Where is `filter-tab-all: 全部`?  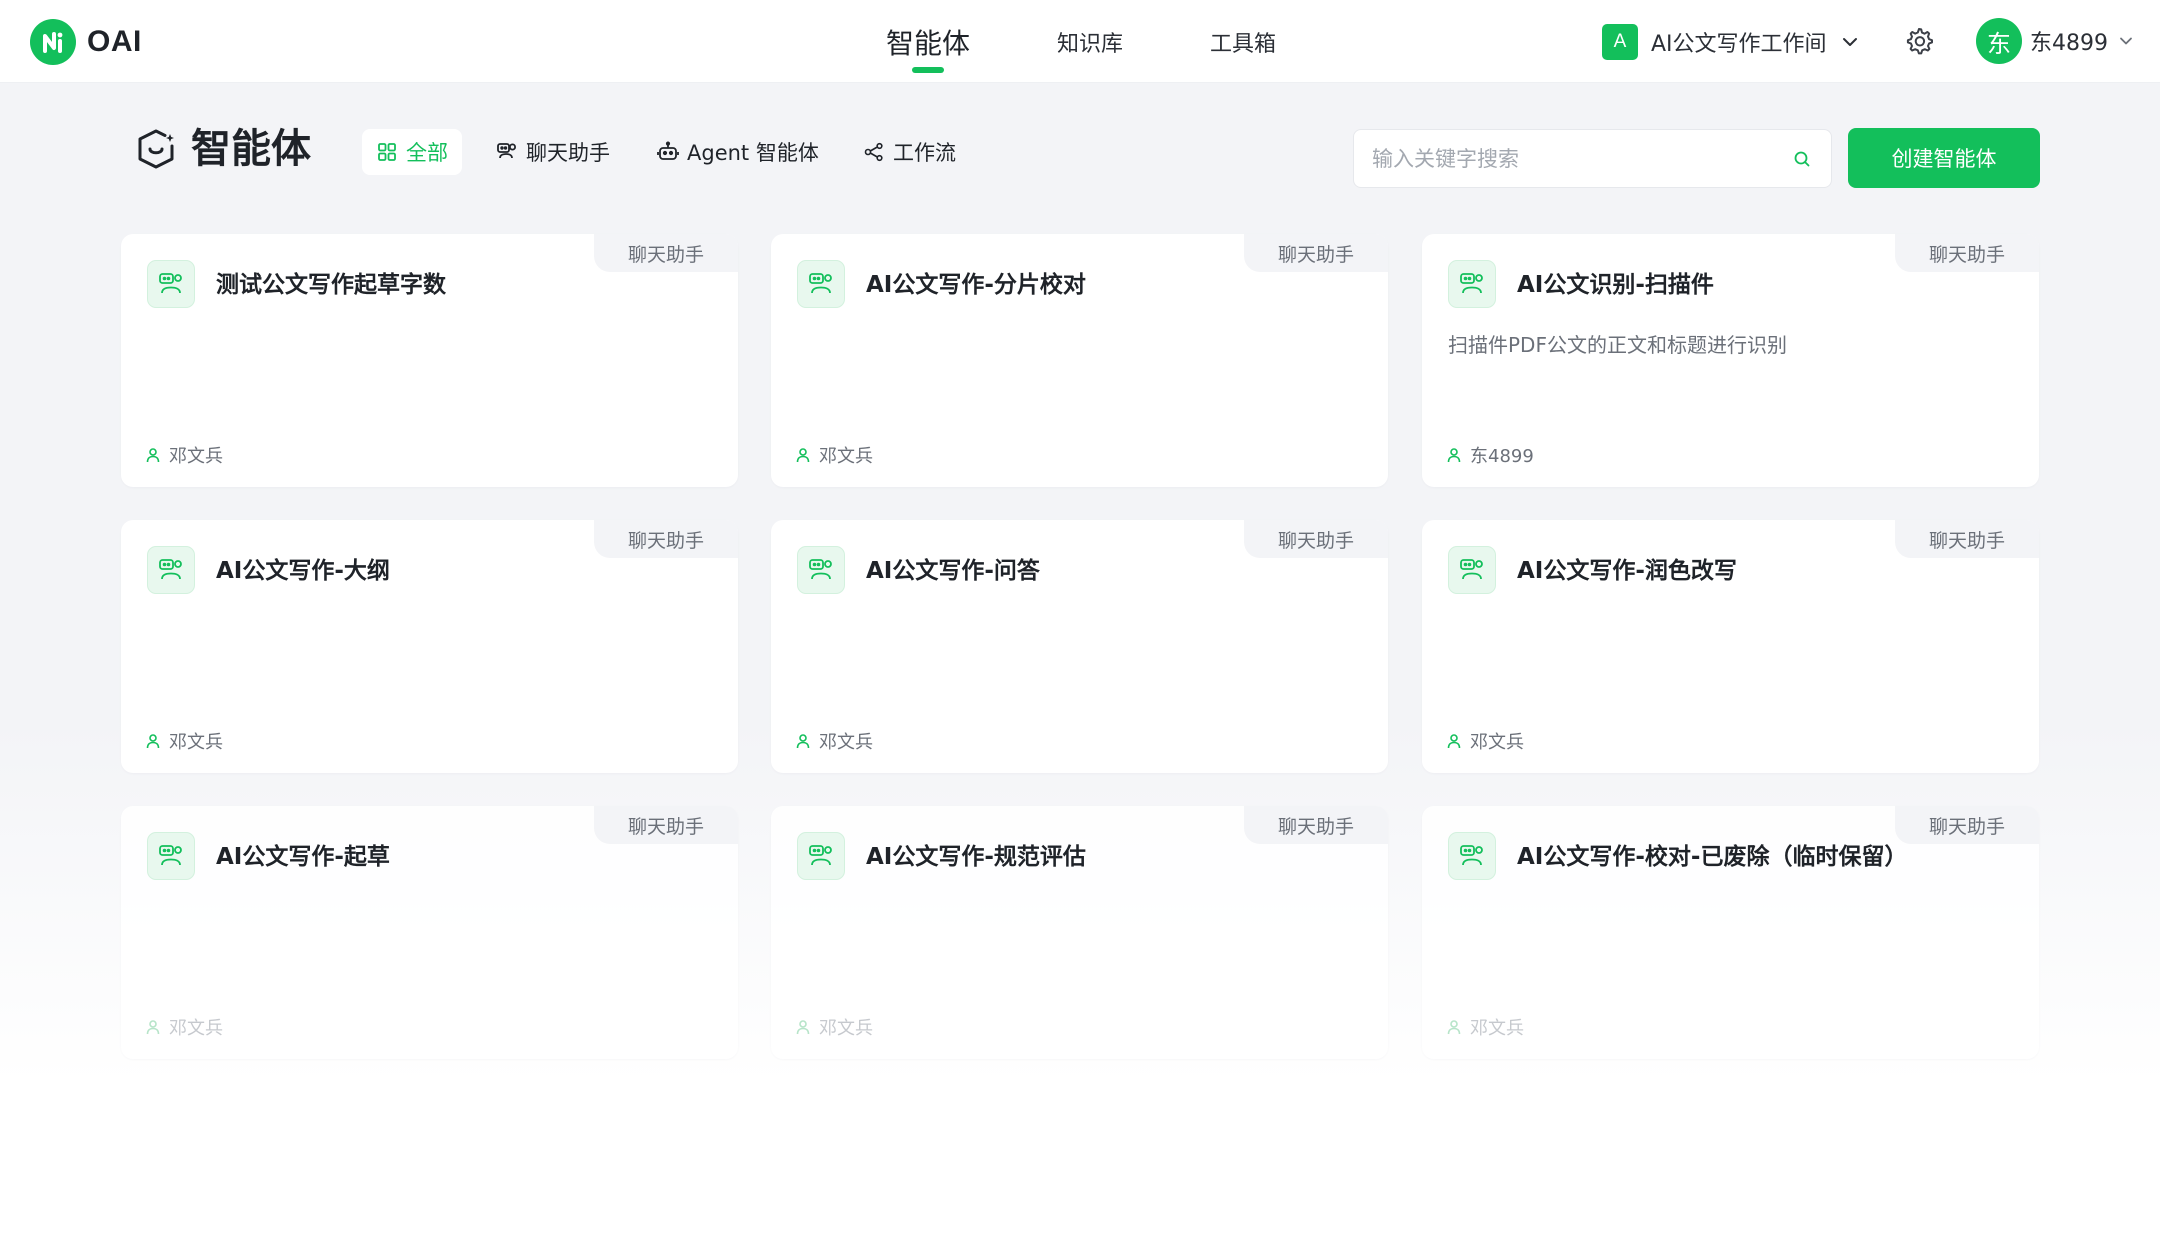
filter-tab-all: 全部 is located at coordinates (412, 152).